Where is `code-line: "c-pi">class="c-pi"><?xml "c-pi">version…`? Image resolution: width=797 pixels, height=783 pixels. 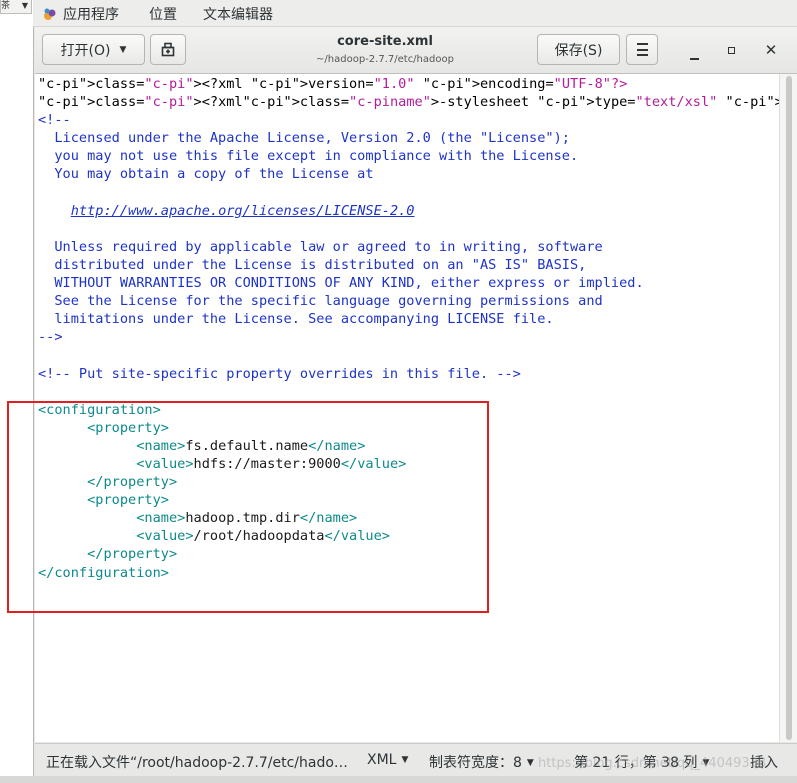 code-line: "c-pi">class="c-pi"><?xml "c-pi">version… is located at coordinates (333, 84).